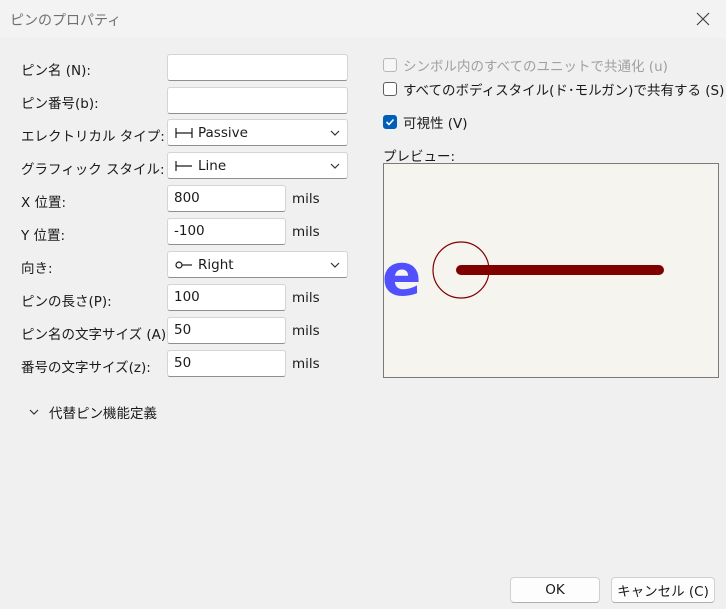 This screenshot has width=726, height=609. What do you see at coordinates (306, 331) in the screenshot?
I see `name-text-size-unit: mils` at bounding box center [306, 331].